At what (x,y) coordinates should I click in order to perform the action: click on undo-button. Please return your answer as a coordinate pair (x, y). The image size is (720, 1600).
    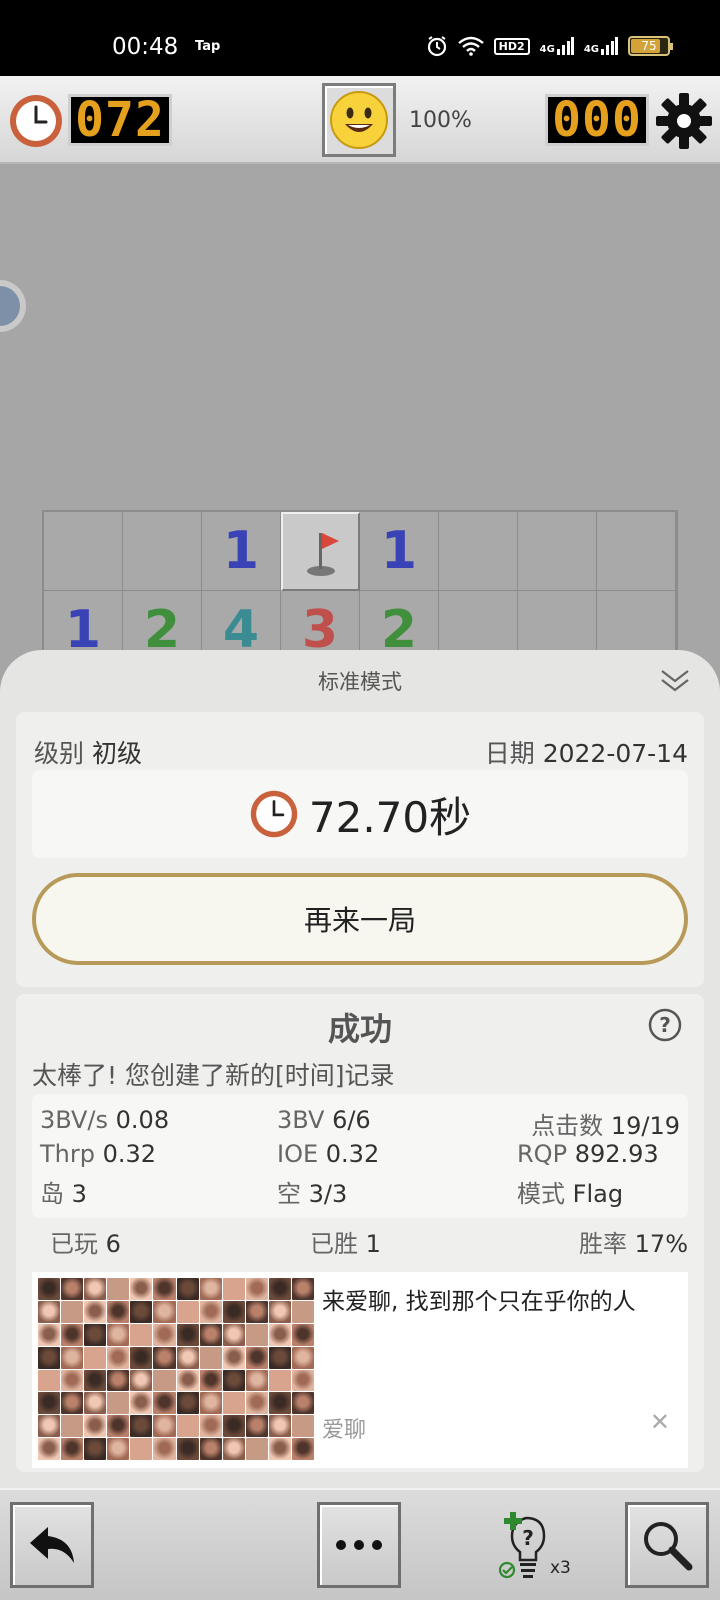
    Looking at the image, I should click on (52, 1545).